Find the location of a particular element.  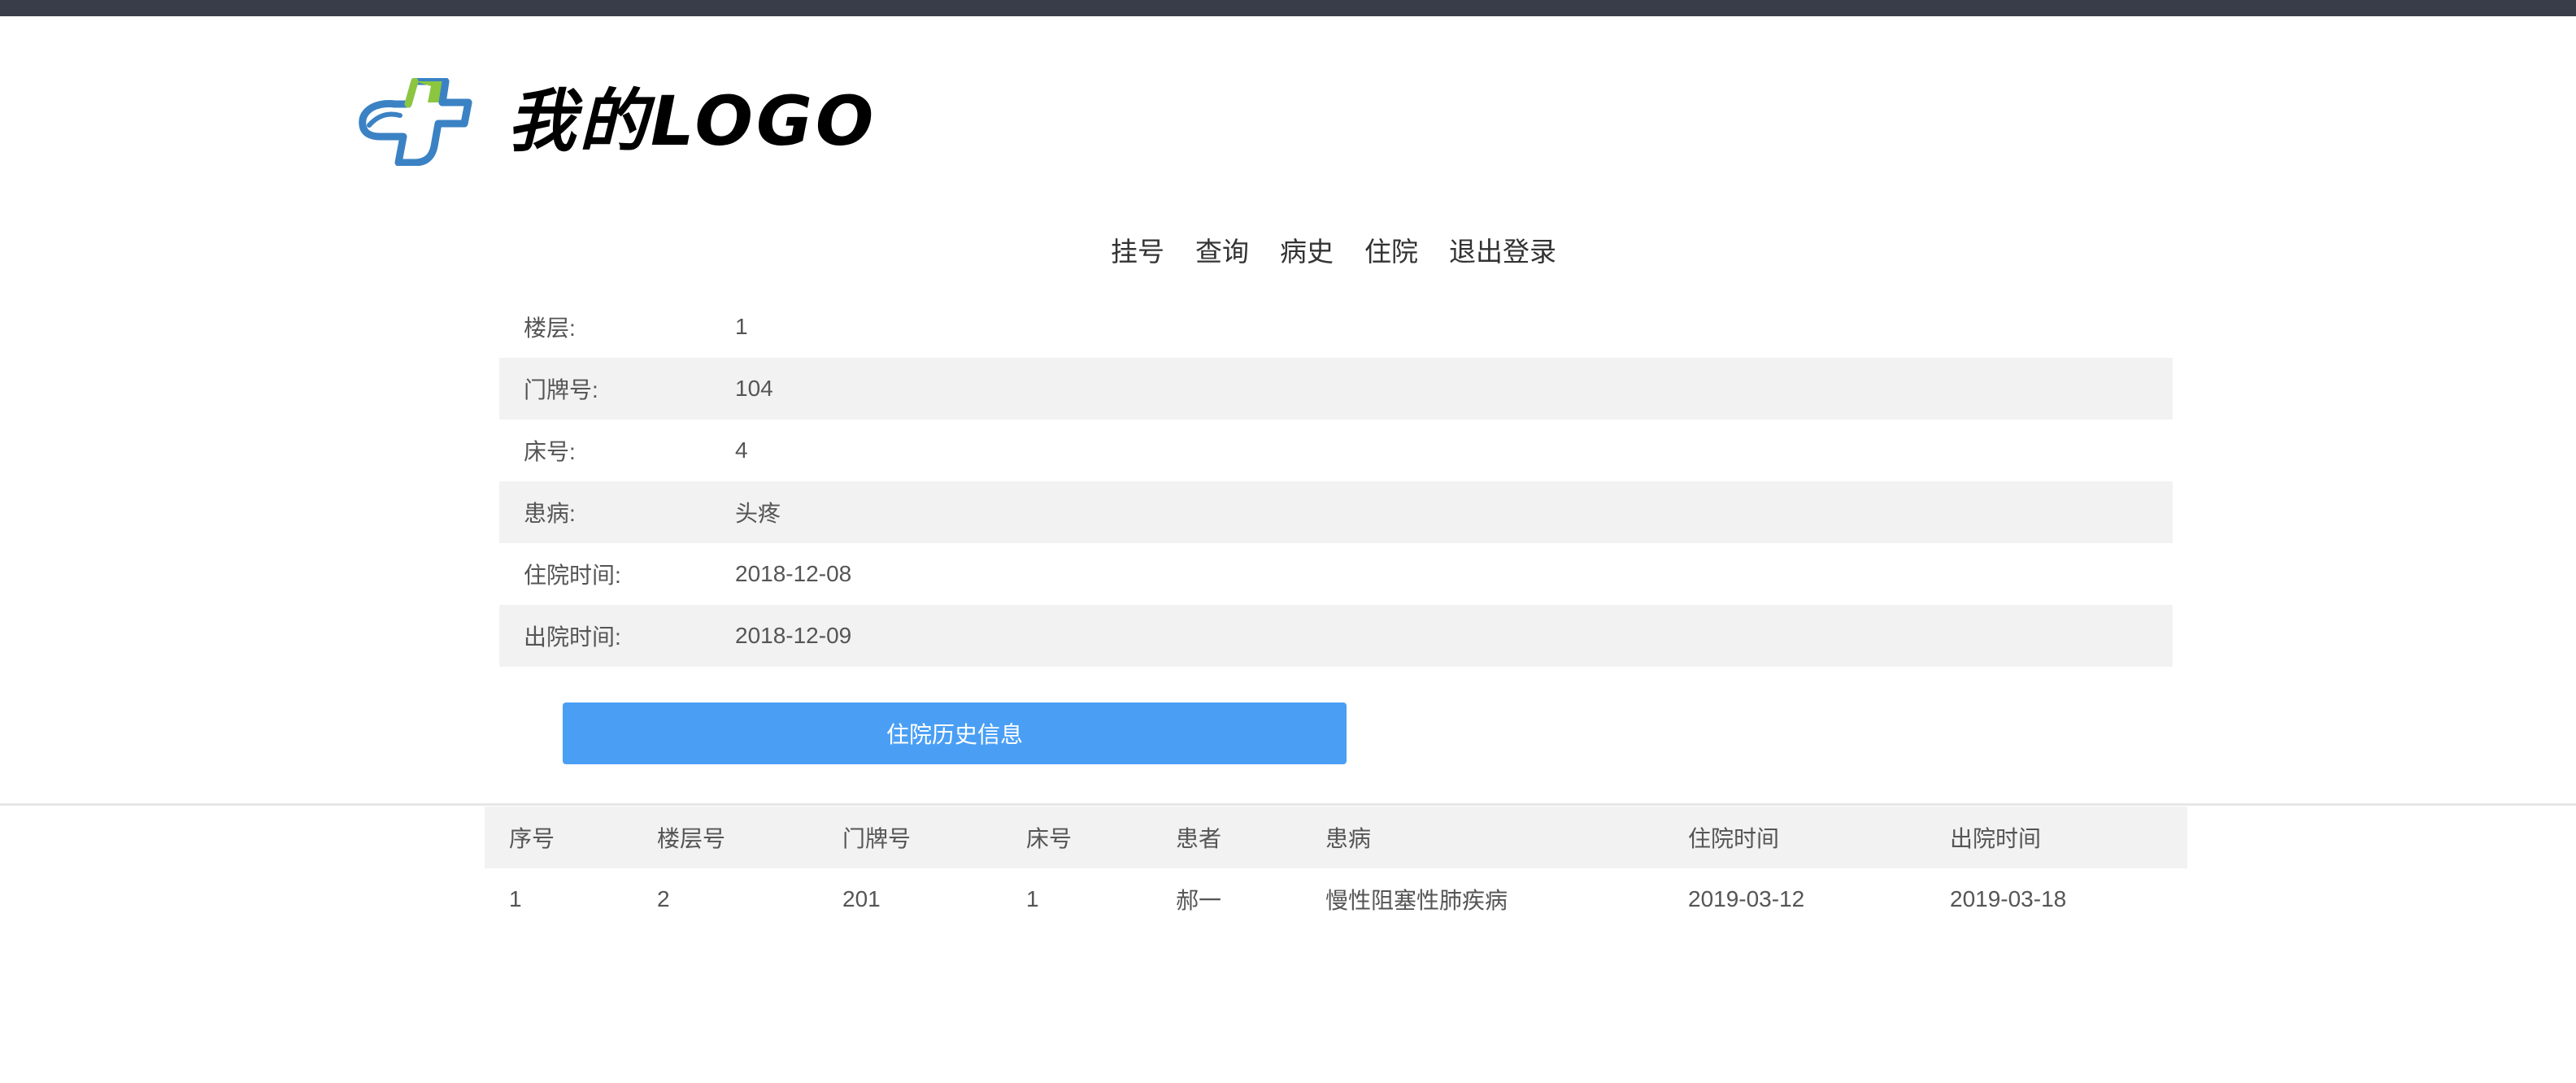

column-header: 患者 is located at coordinates (1199, 838).